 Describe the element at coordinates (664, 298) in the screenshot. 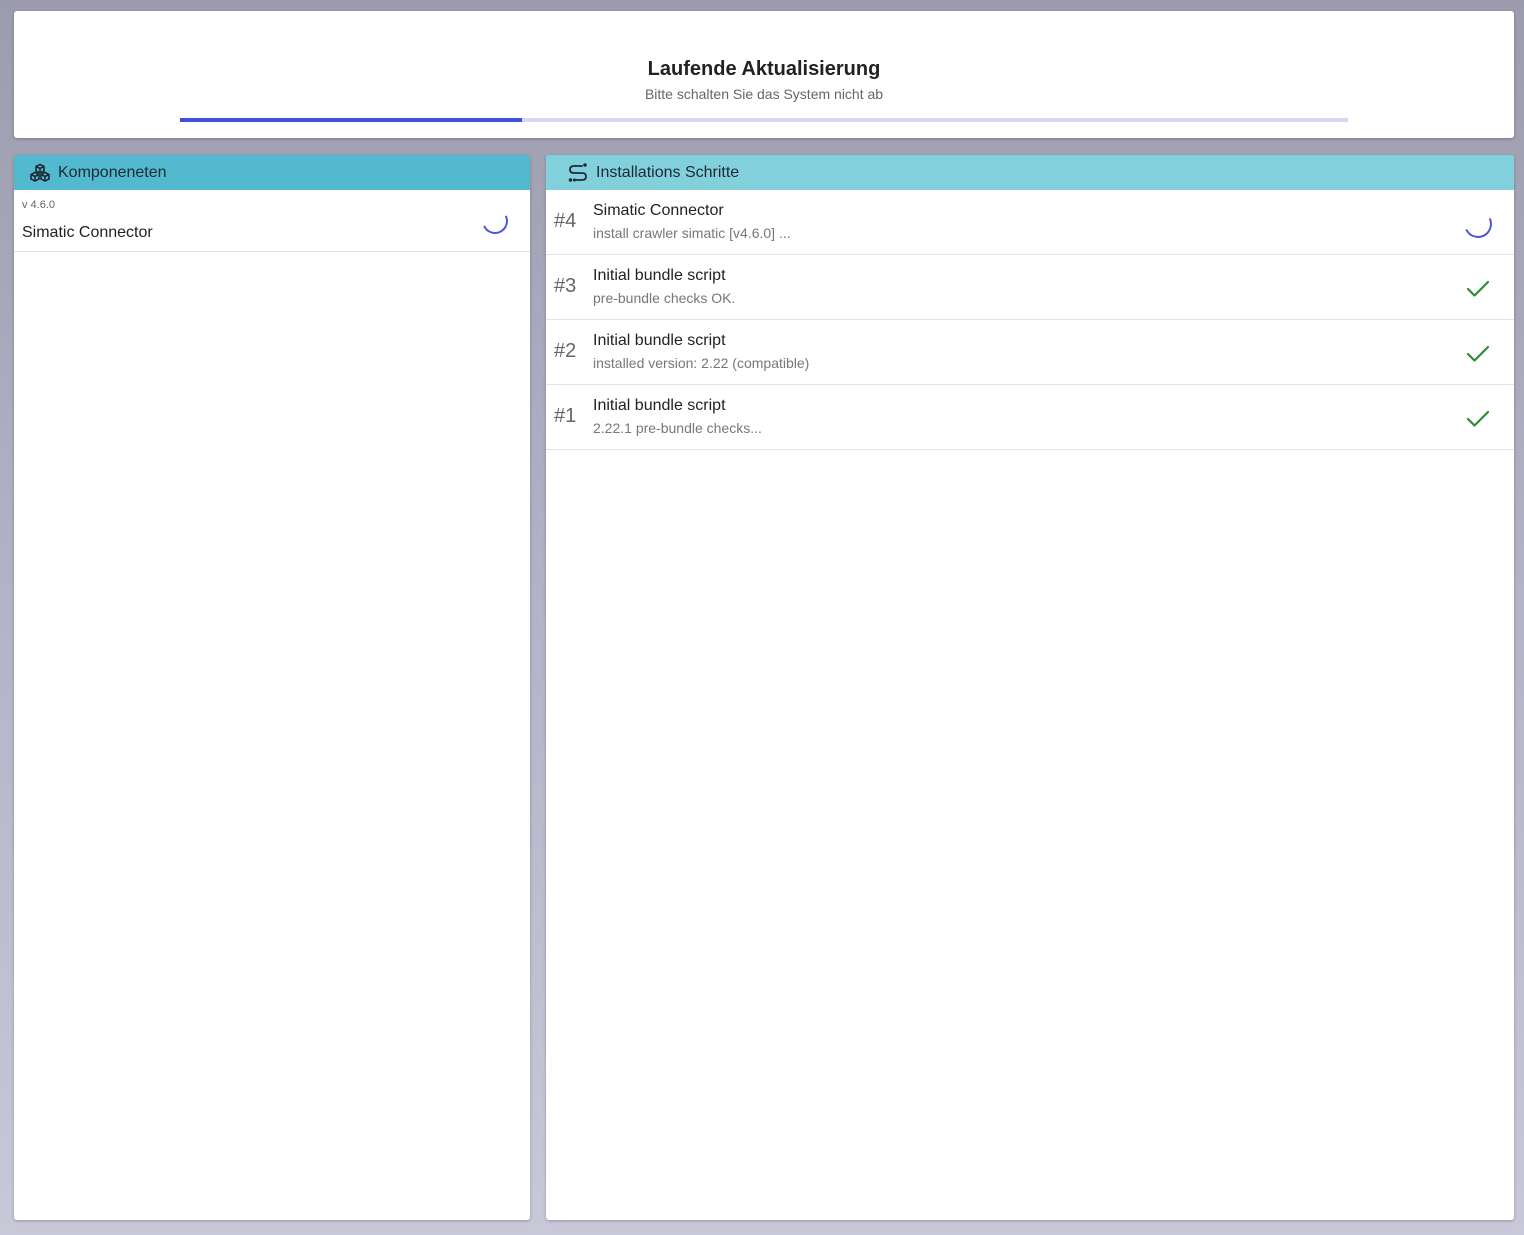

I see `step-description: pre-bundle checks OK.` at that location.